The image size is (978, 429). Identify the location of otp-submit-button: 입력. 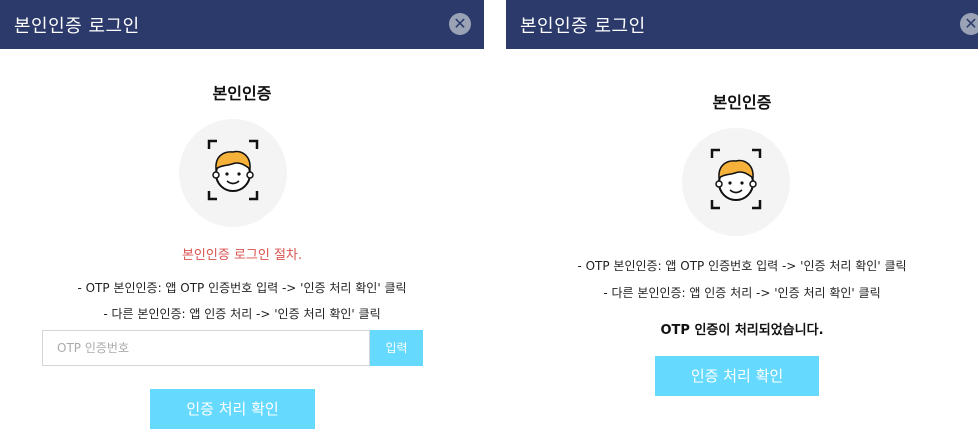
(396, 348).